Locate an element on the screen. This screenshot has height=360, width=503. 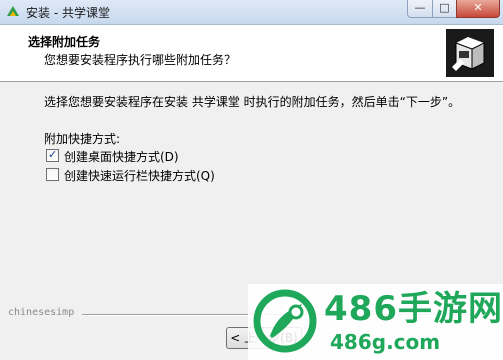
watermark-logo-icon is located at coordinates (285, 321).